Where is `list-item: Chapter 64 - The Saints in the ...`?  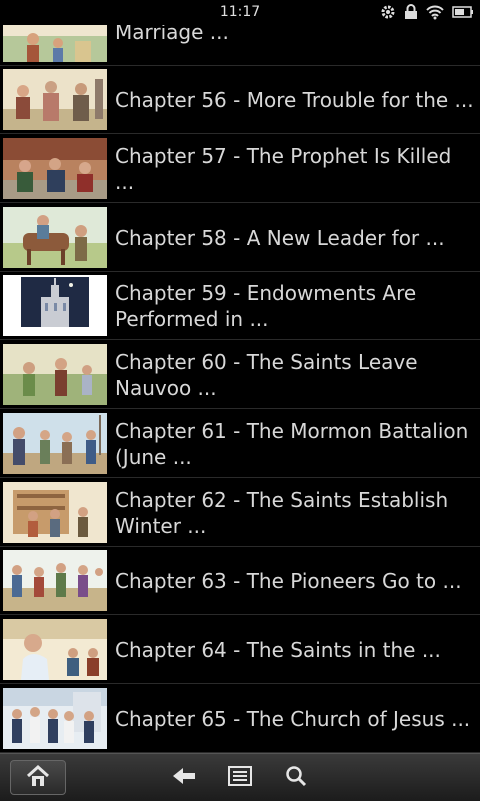 list-item: Chapter 64 - The Saints in the ... is located at coordinates (240, 650).